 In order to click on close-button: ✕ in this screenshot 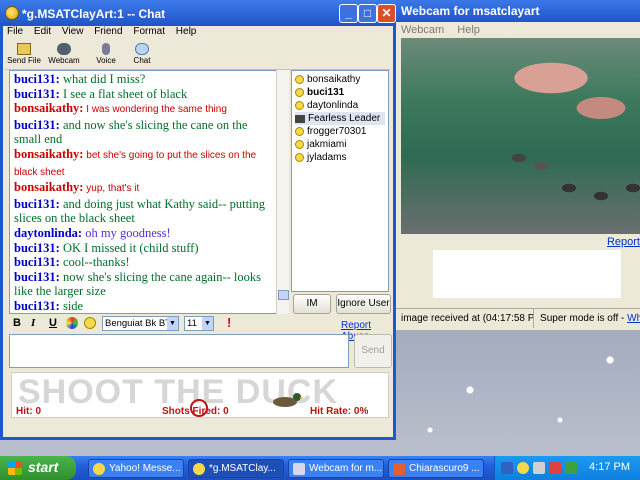, I will do `click(386, 13)`.